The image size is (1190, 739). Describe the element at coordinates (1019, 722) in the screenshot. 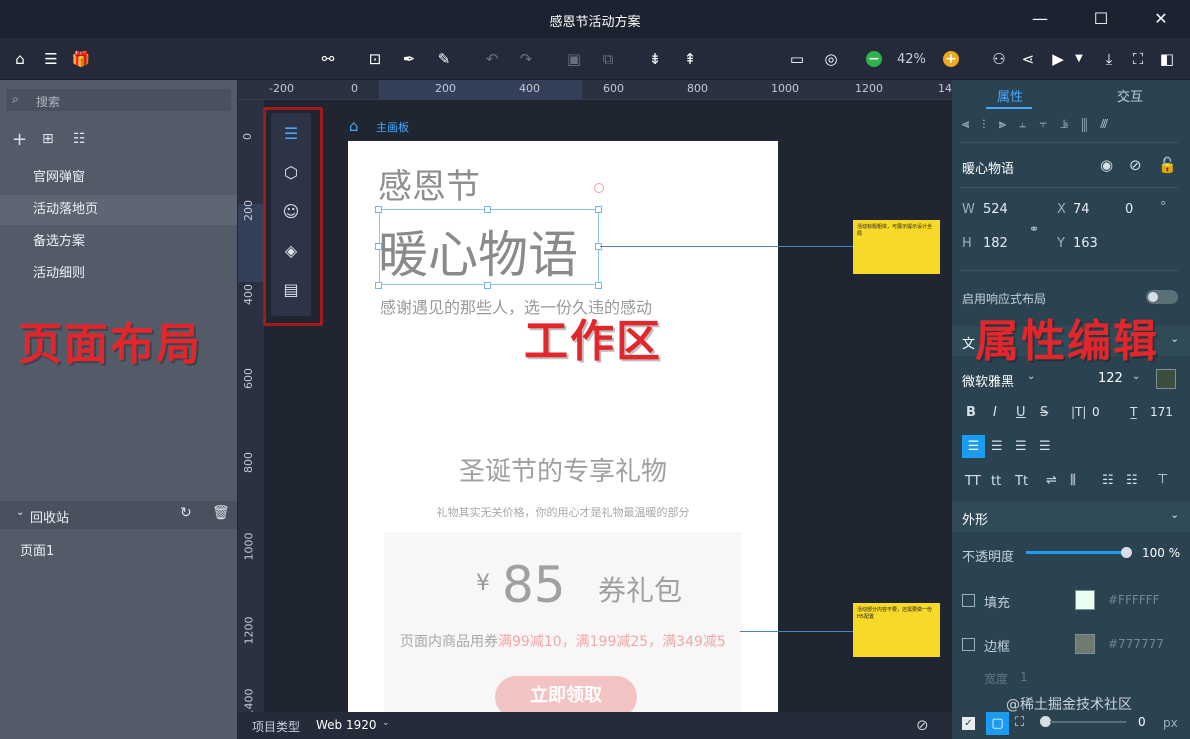

I see `inner-shadow-icon: ⛶` at that location.